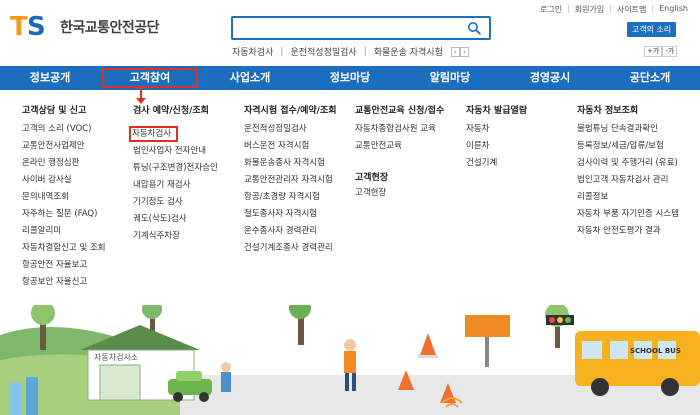  Describe the element at coordinates (116, 357) in the screenshot. I see `building-sign: 자동차검사소` at that location.